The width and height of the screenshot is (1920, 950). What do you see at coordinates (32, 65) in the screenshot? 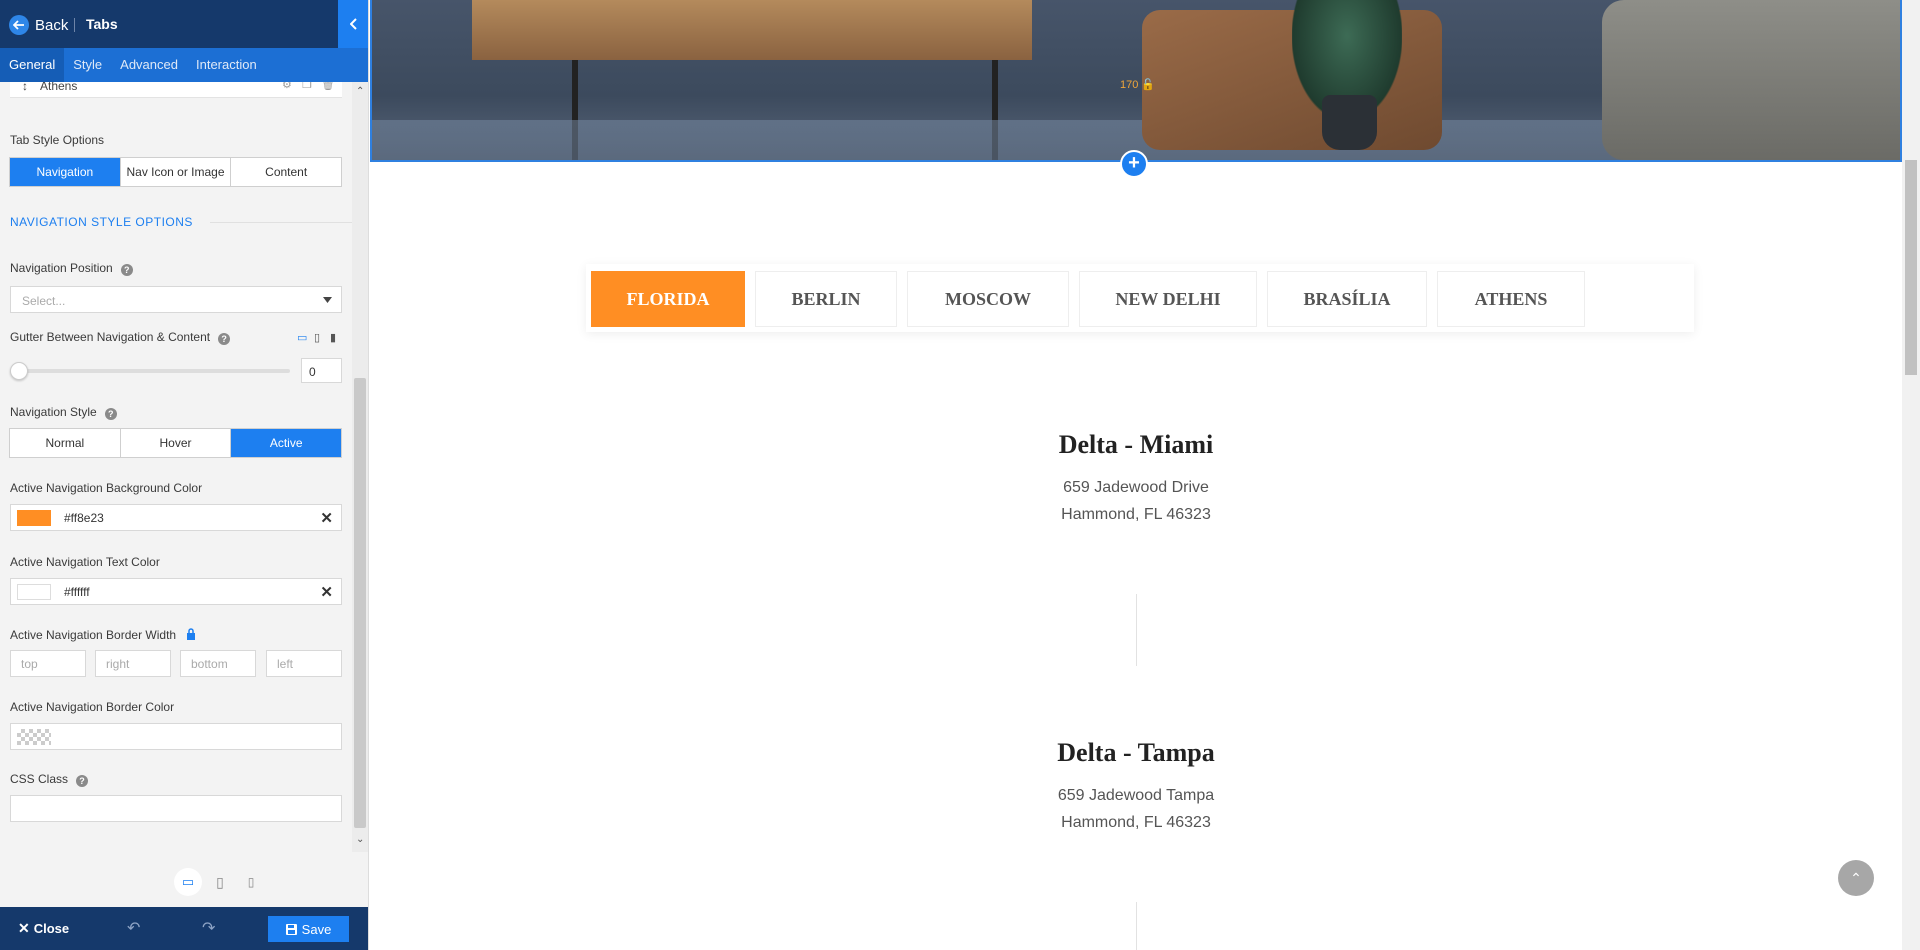
I see `tab-general: General` at bounding box center [32, 65].